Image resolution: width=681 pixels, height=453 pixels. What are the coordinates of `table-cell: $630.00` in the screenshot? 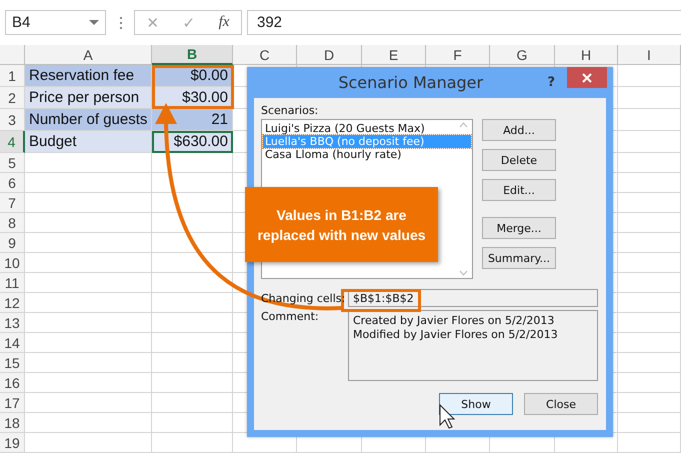 It's located at (192, 142).